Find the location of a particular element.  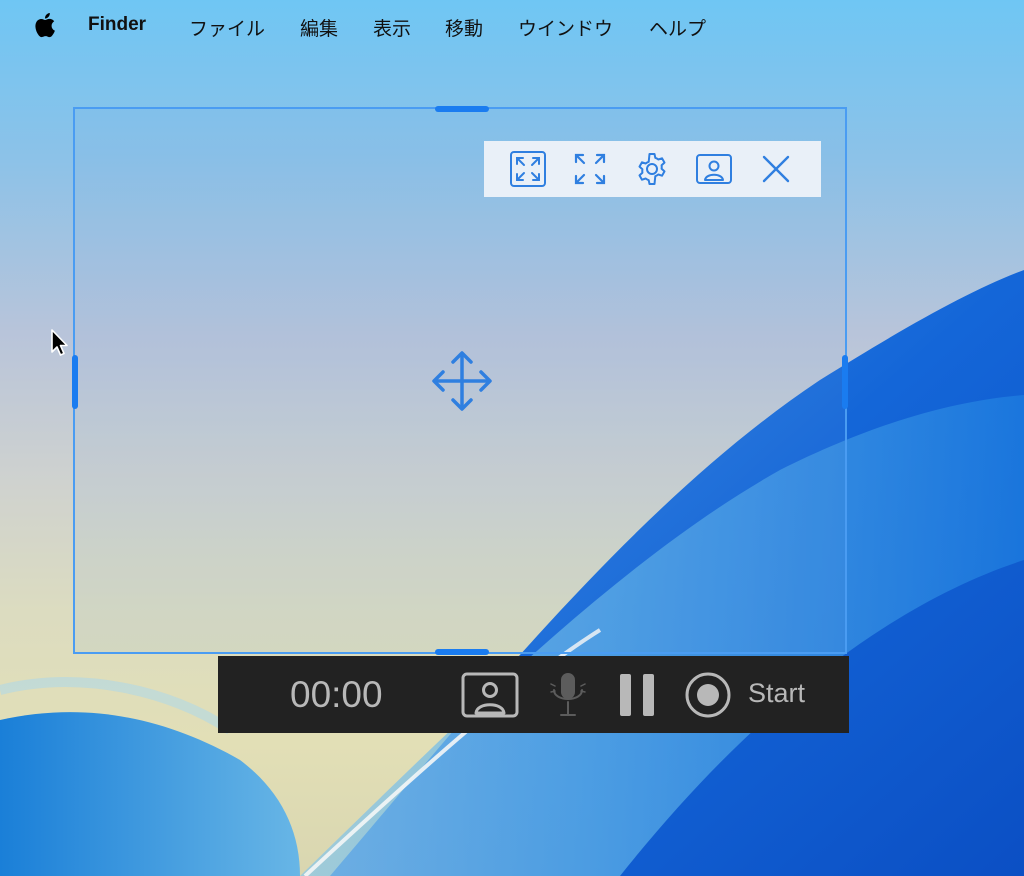

resize-handle-top is located at coordinates (462, 109).